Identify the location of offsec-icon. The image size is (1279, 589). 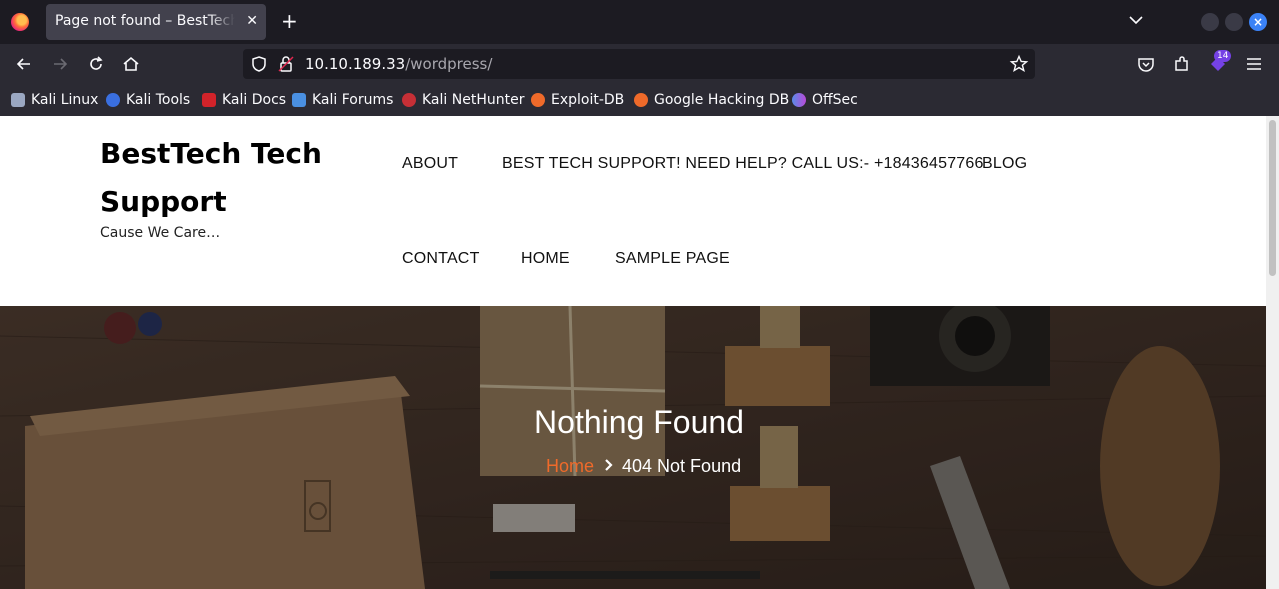
(799, 100).